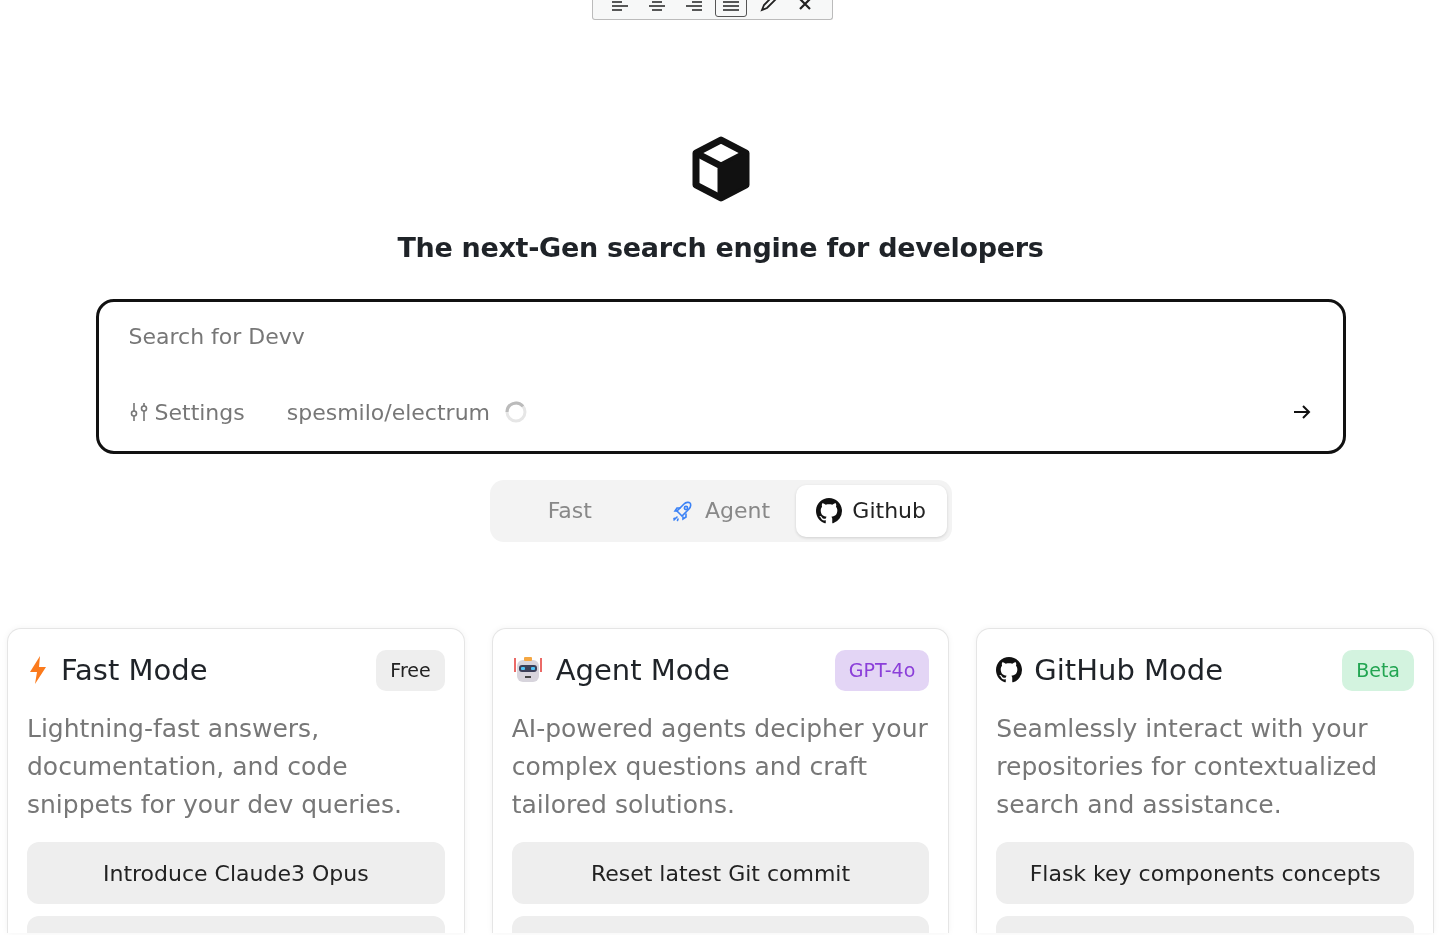  Describe the element at coordinates (882, 670) in the screenshot. I see `tag: GPT-4o` at that location.